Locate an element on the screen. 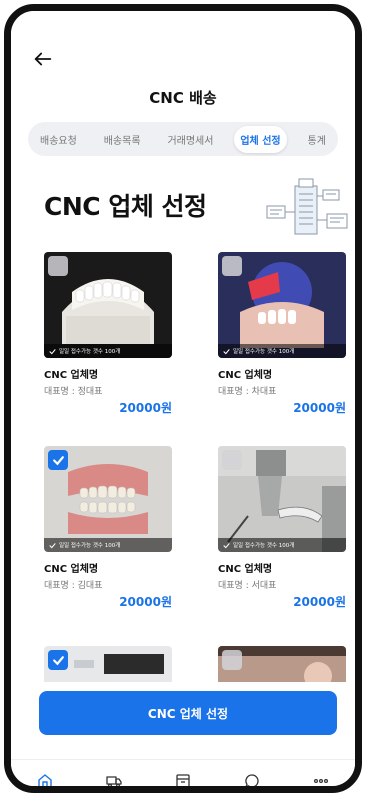 The height and width of the screenshot is (797, 366). document-network-illustration is located at coordinates (307, 206).